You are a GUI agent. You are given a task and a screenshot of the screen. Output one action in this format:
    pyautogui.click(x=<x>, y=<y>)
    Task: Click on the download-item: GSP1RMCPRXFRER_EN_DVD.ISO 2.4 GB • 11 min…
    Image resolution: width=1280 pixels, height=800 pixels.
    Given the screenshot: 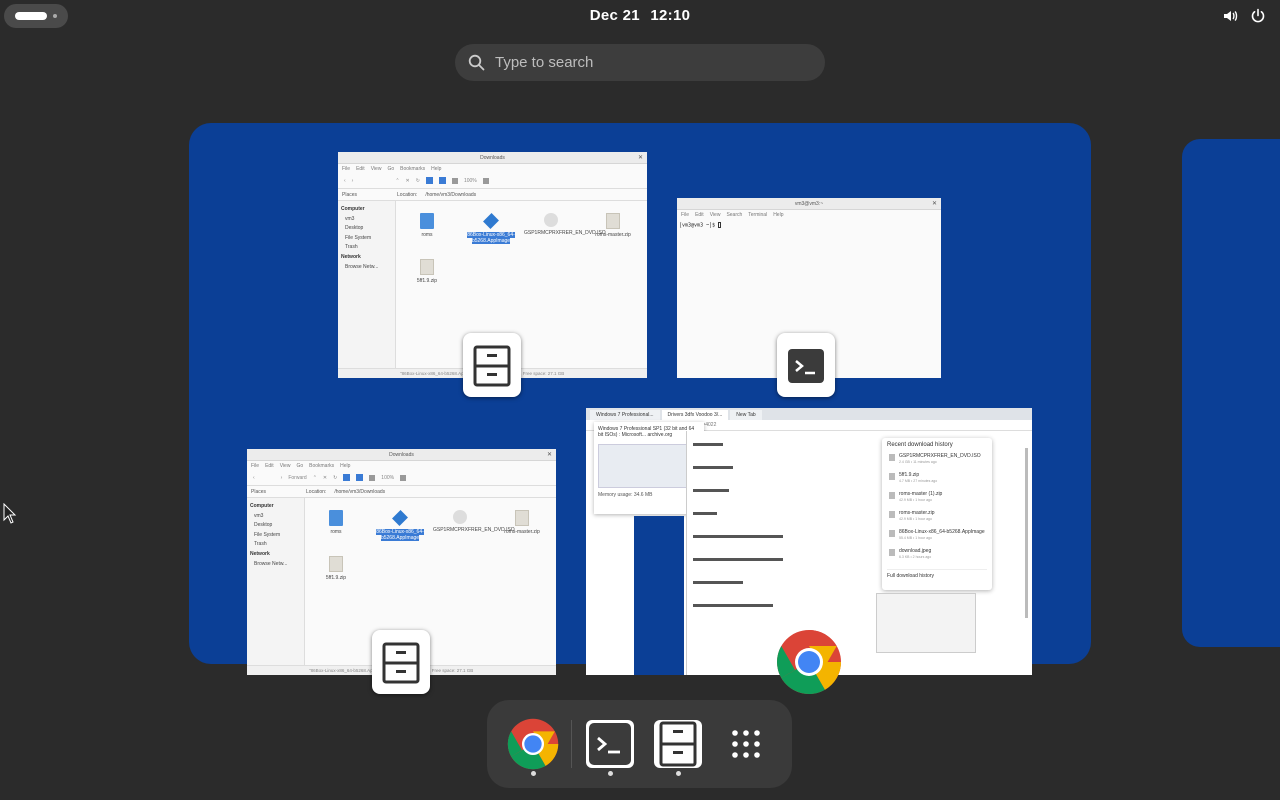 What is the action you would take?
    pyautogui.click(x=937, y=462)
    